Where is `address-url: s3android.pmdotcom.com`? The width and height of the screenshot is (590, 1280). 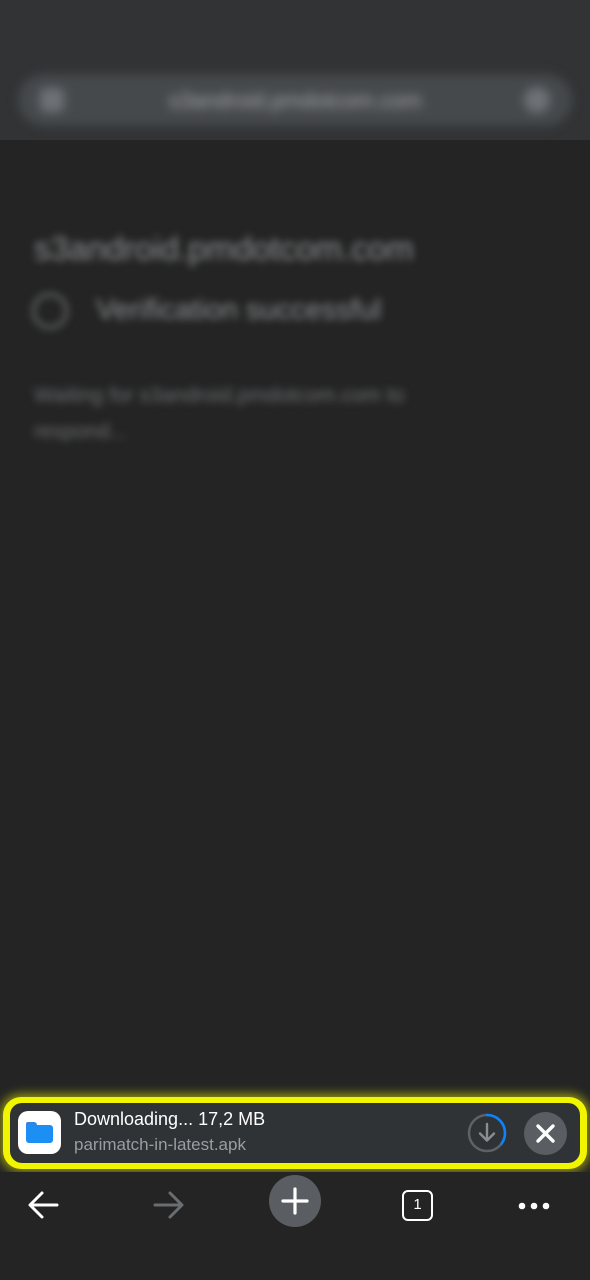
address-url: s3android.pmdotcom.com is located at coordinates (295, 101).